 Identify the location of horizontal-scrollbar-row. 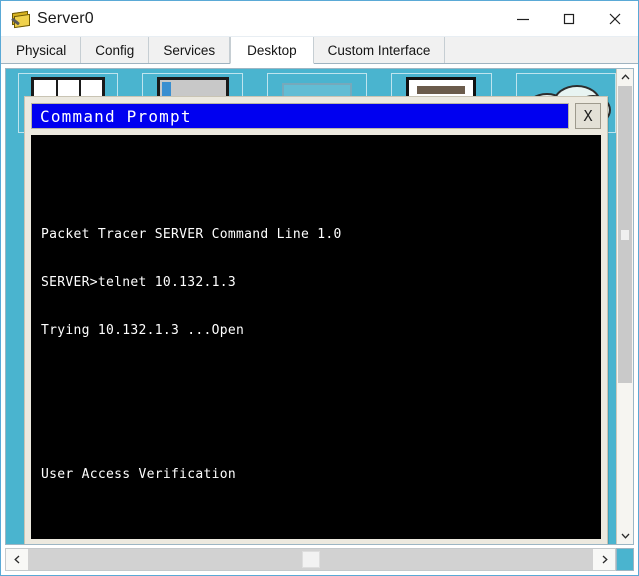
(319, 559).